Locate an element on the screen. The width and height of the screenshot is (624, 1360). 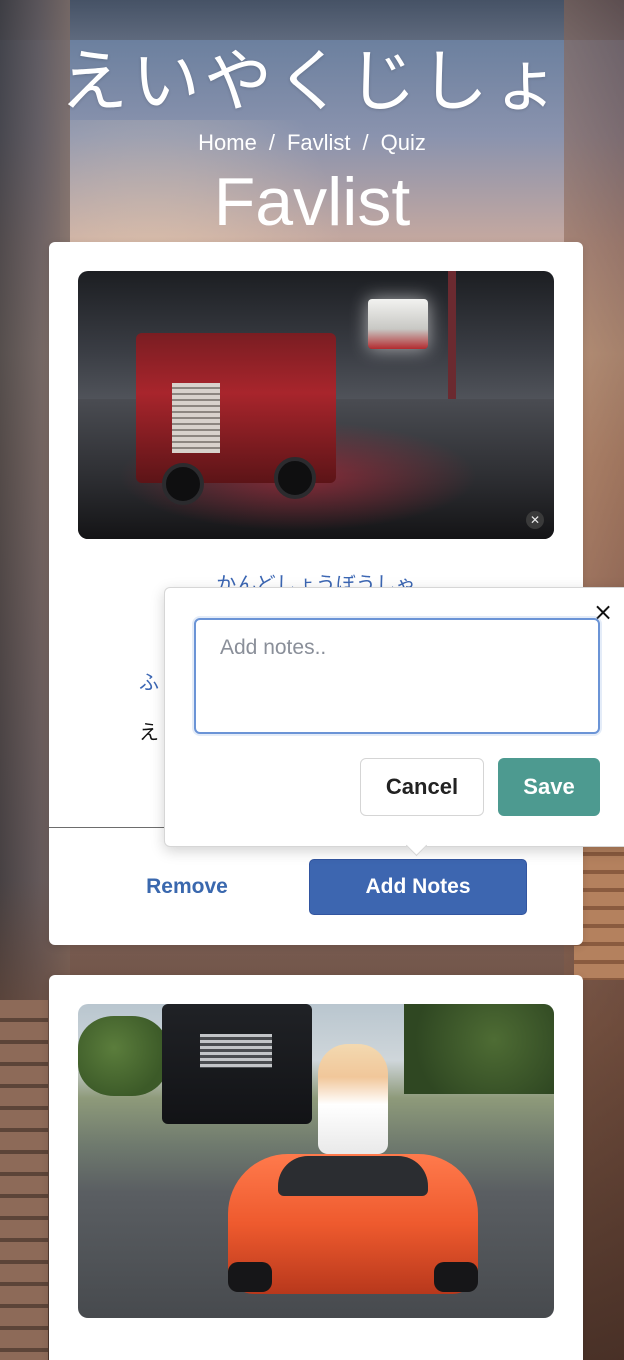
cancel-button: Cancel is located at coordinates (422, 787).